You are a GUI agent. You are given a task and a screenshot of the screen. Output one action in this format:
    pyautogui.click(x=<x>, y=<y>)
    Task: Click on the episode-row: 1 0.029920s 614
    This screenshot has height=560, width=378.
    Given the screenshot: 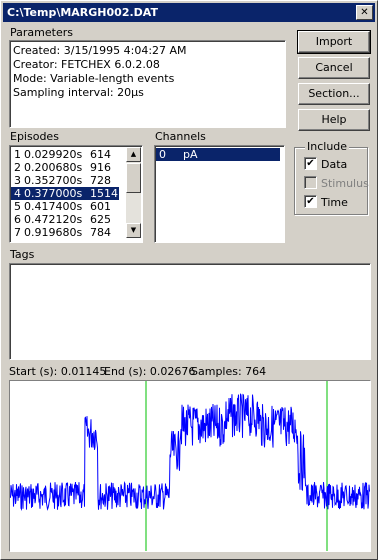 What is the action you would take?
    pyautogui.click(x=65, y=154)
    